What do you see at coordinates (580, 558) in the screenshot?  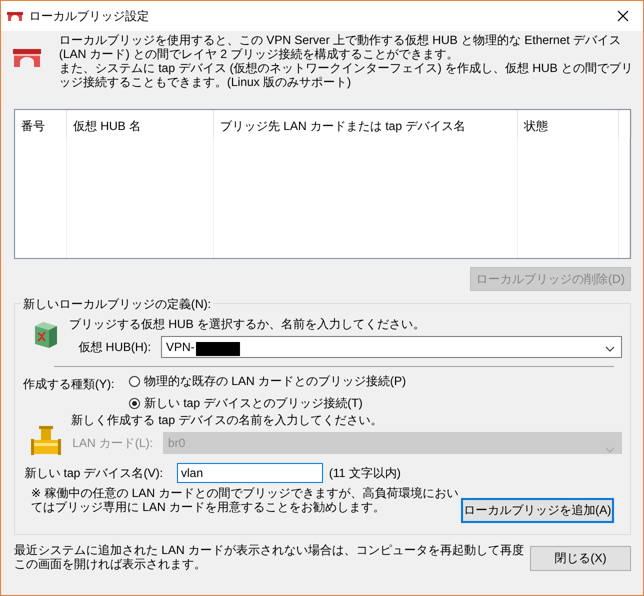 I see `close-button: 閉じる(X)` at bounding box center [580, 558].